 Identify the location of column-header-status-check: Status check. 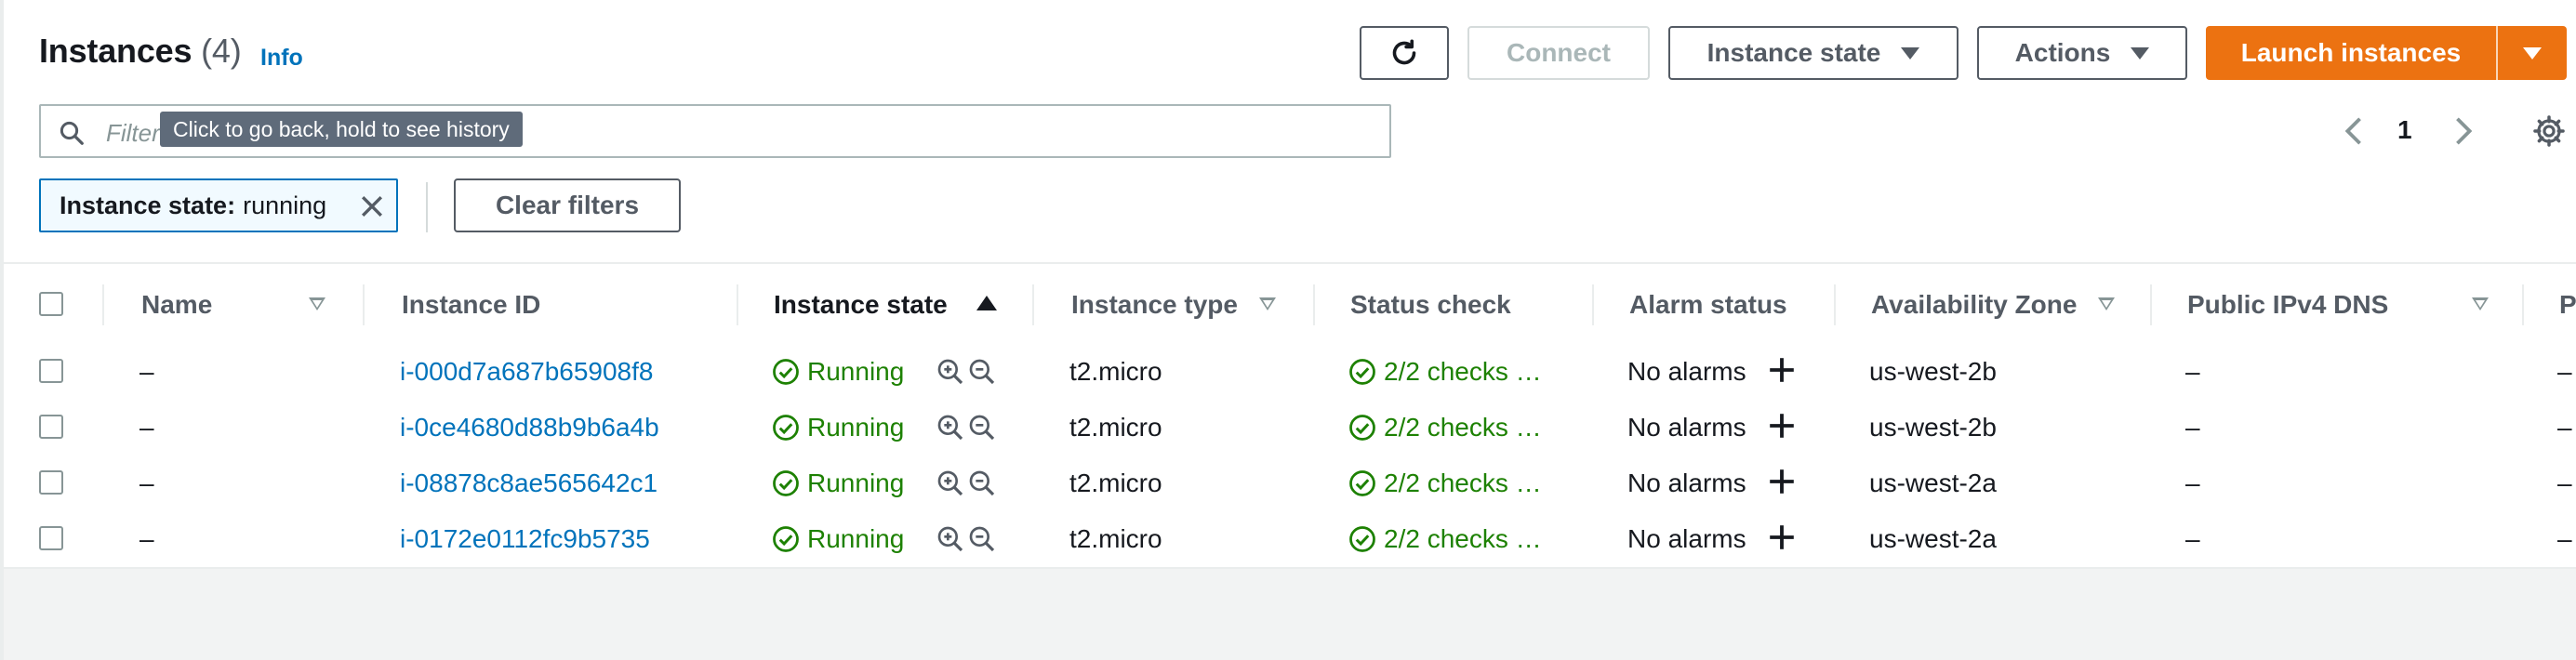
(1430, 305).